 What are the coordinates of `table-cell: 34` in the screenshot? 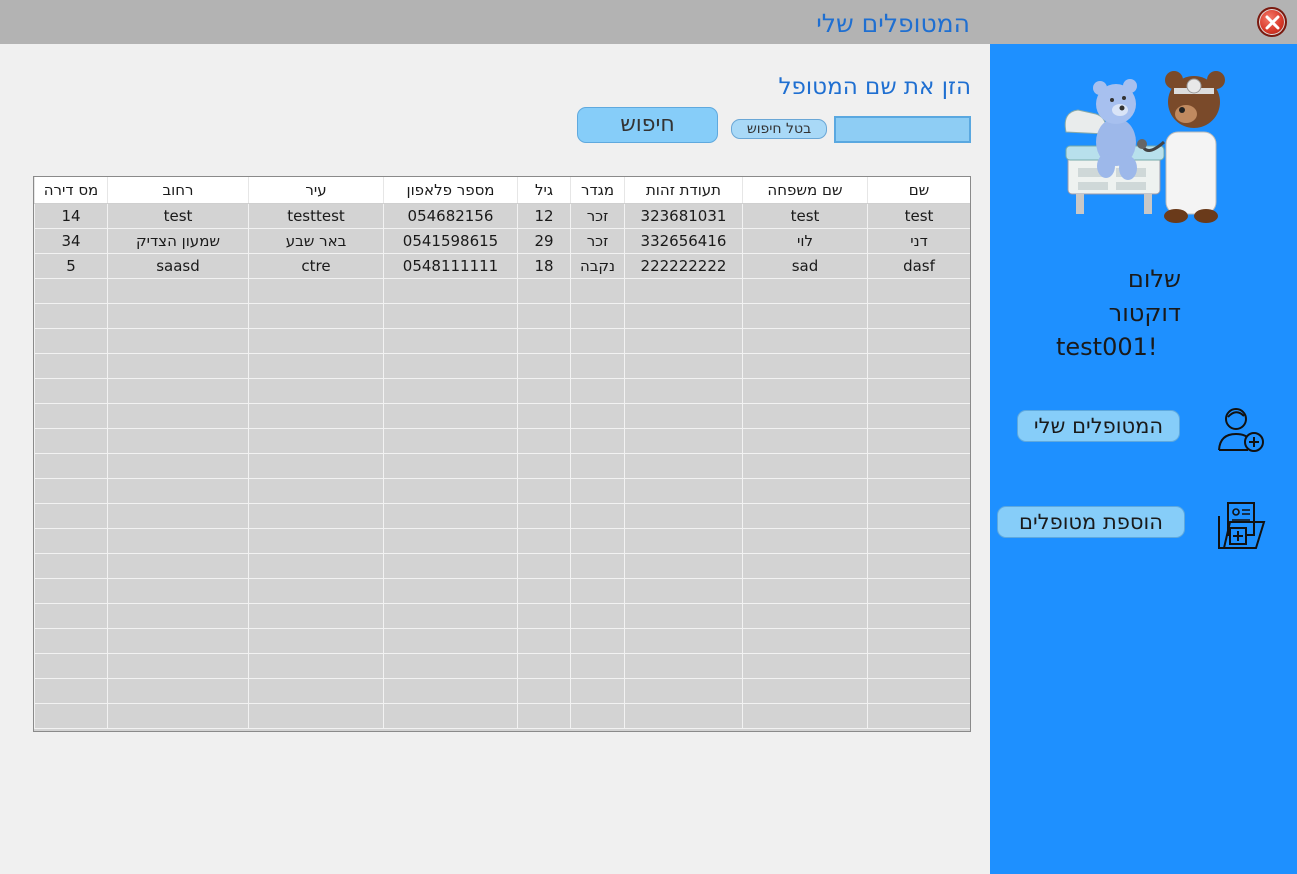 It's located at (71, 240).